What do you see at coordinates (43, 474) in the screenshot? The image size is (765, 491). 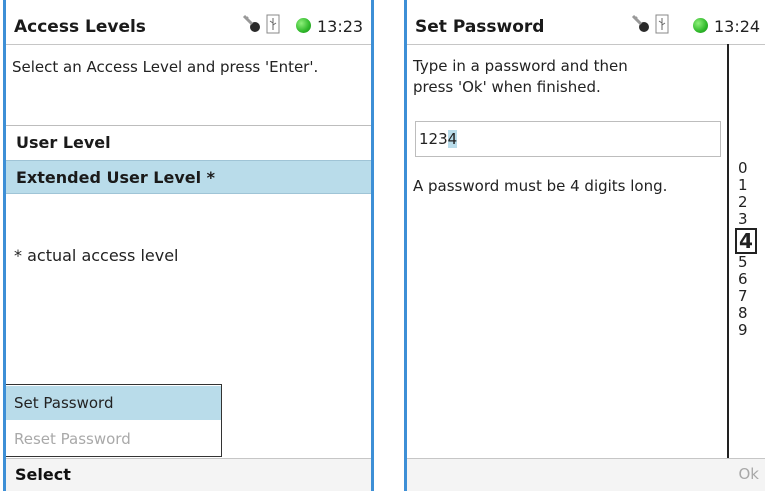 I see `select-softkey: Select` at bounding box center [43, 474].